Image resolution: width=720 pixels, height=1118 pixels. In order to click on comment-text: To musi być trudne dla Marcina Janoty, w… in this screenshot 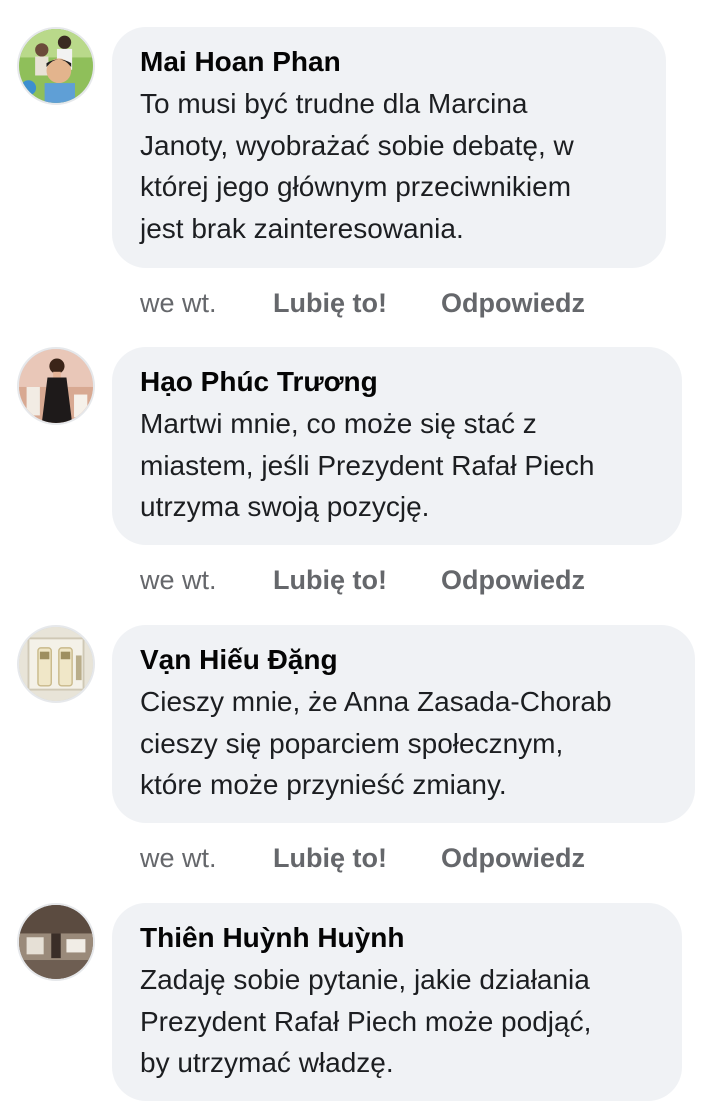, I will do `click(393, 166)`.